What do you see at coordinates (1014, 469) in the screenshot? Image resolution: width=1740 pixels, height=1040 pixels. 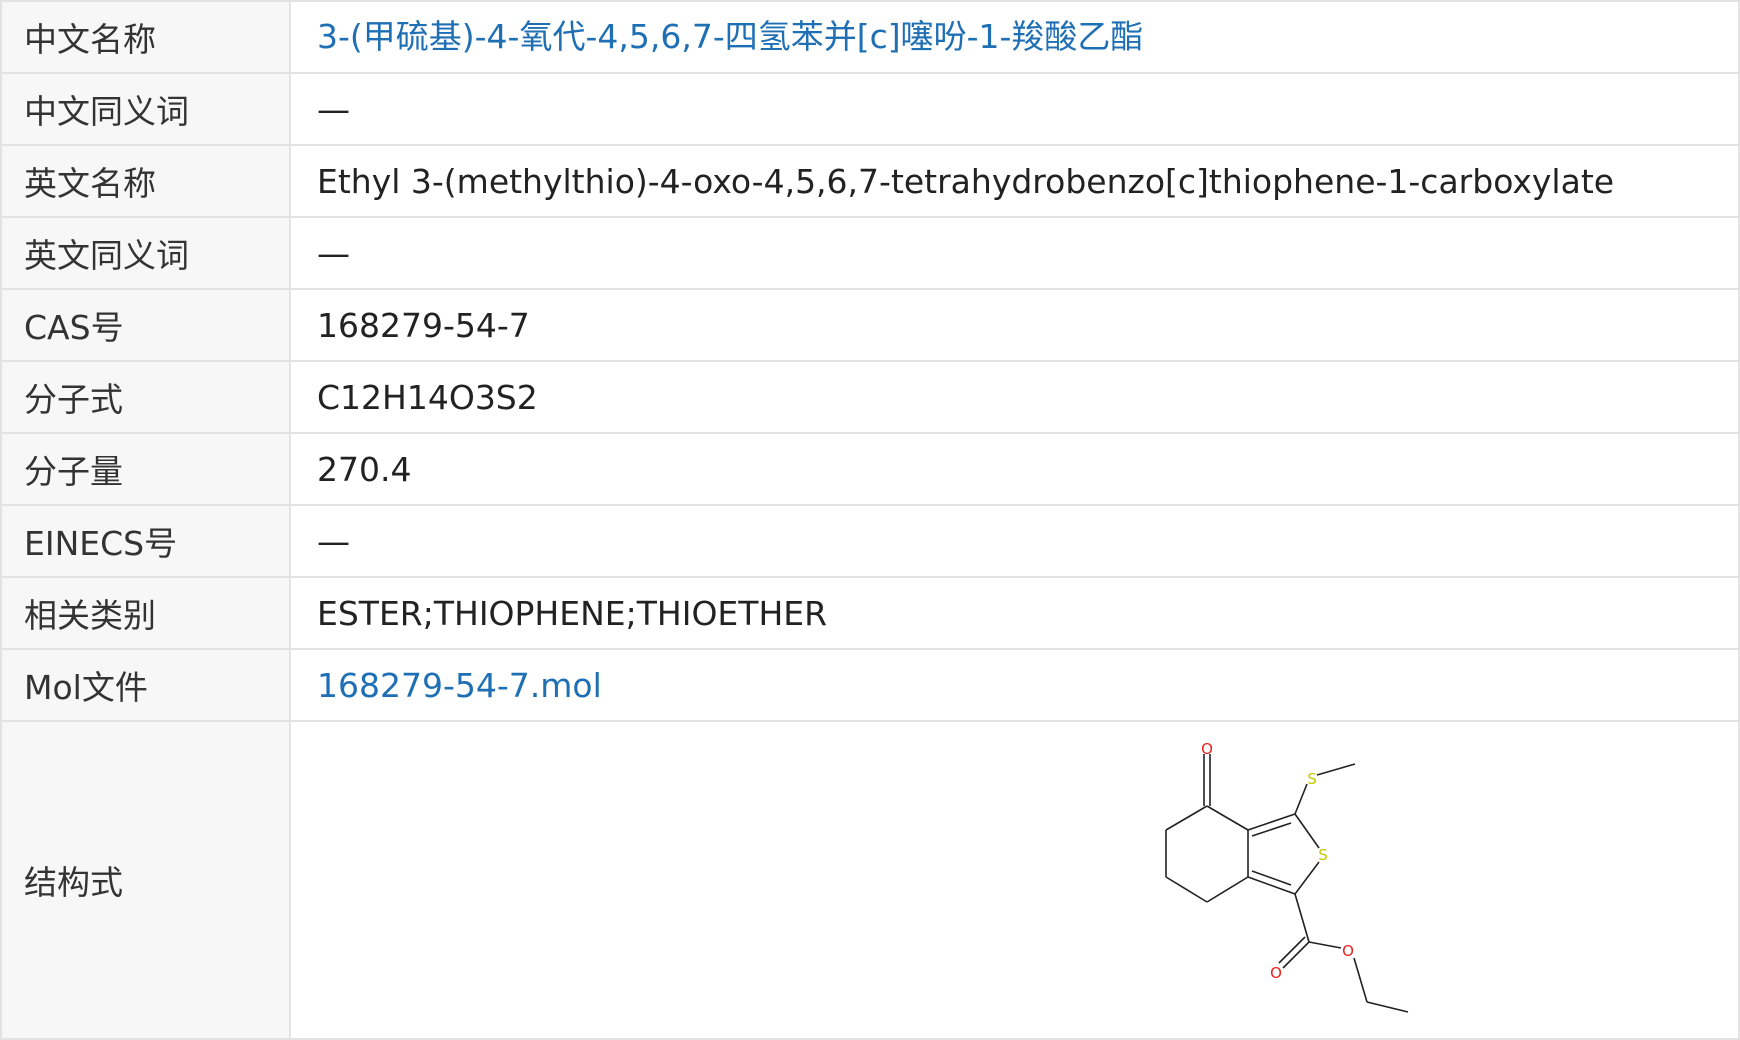 I see `value-molecular-weight: 270.4` at bounding box center [1014, 469].